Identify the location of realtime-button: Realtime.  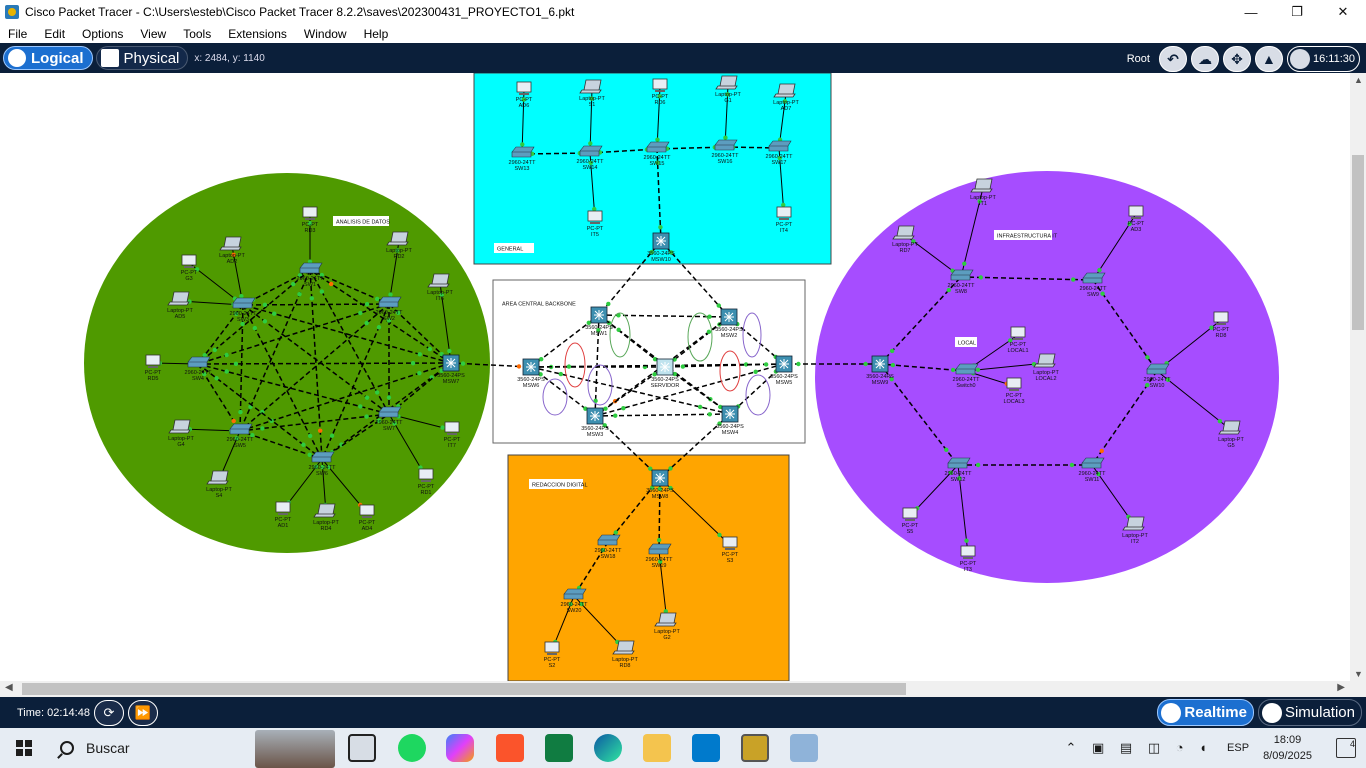
(1205, 712).